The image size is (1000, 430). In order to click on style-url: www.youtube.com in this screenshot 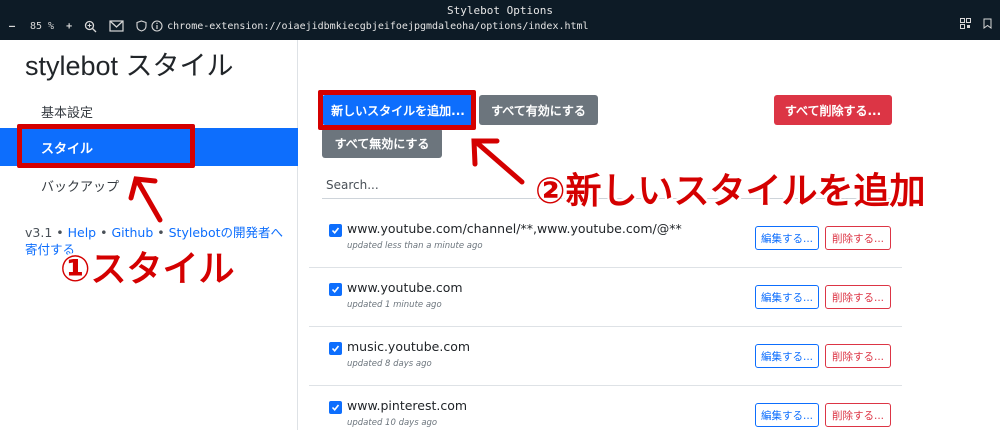, I will do `click(405, 287)`.